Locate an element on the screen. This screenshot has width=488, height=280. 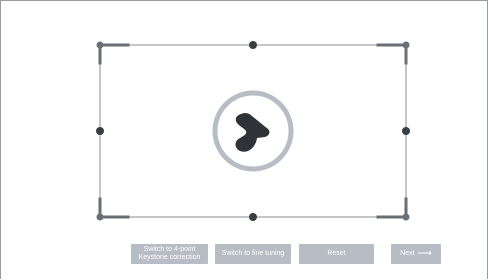
keystone-button-line2: Keystone correction is located at coordinates (169, 257).